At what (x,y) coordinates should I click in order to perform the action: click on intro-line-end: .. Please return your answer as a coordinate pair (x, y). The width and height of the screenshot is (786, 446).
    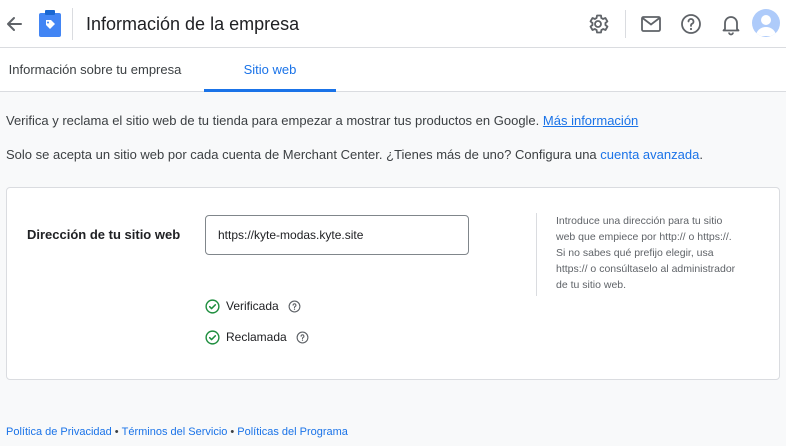
    Looking at the image, I should click on (701, 154).